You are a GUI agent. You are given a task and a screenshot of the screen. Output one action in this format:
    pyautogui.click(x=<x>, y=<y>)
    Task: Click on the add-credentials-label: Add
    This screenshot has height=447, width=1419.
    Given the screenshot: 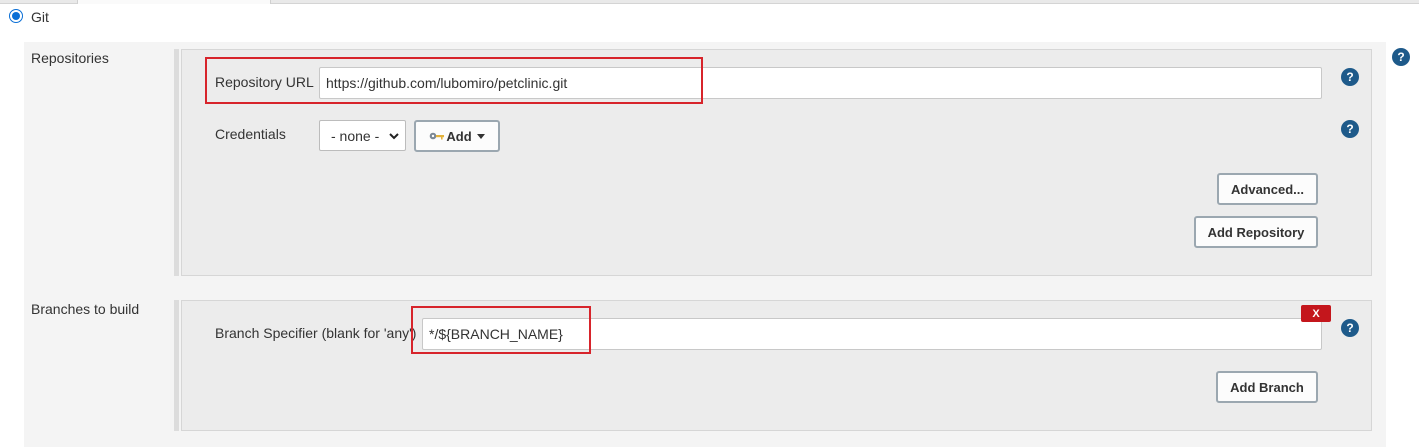 What is the action you would take?
    pyautogui.click(x=459, y=136)
    